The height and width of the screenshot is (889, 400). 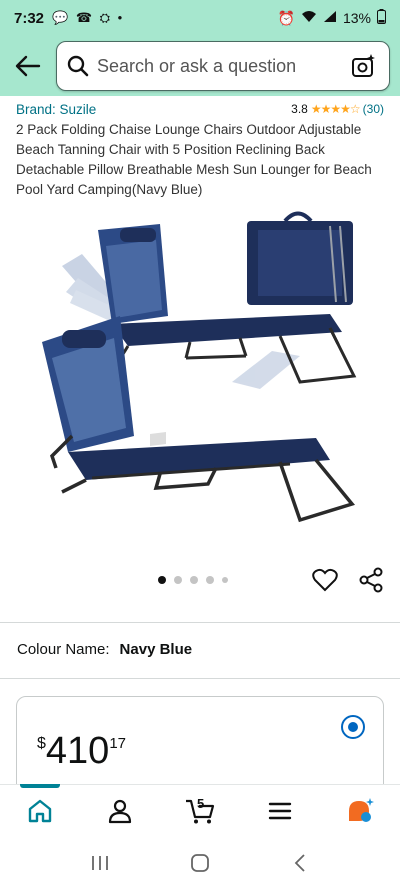 I want to click on wifi-icon, so click(x=309, y=18).